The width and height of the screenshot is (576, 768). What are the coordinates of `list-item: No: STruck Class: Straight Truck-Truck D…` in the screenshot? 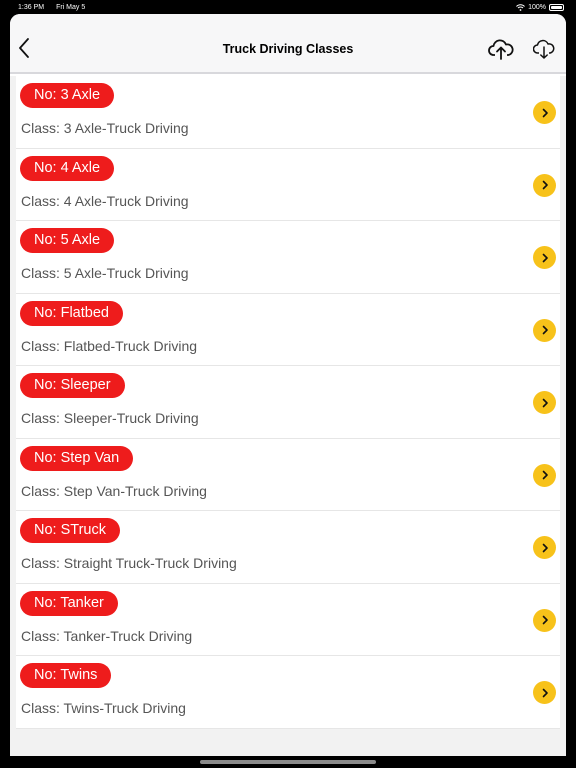 It's located at (288, 547).